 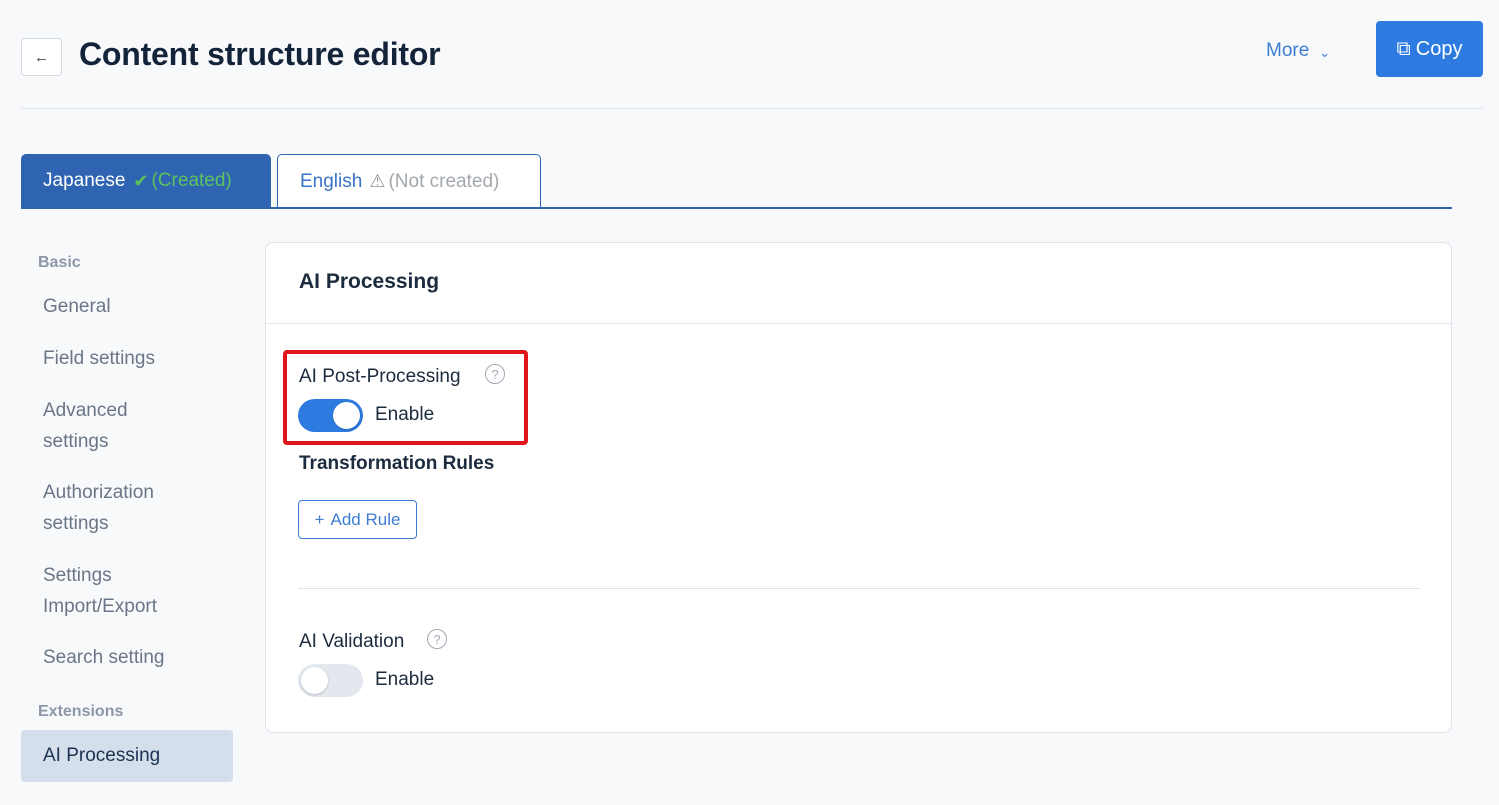 I want to click on ai-validation-toggle, so click(x=330, y=680).